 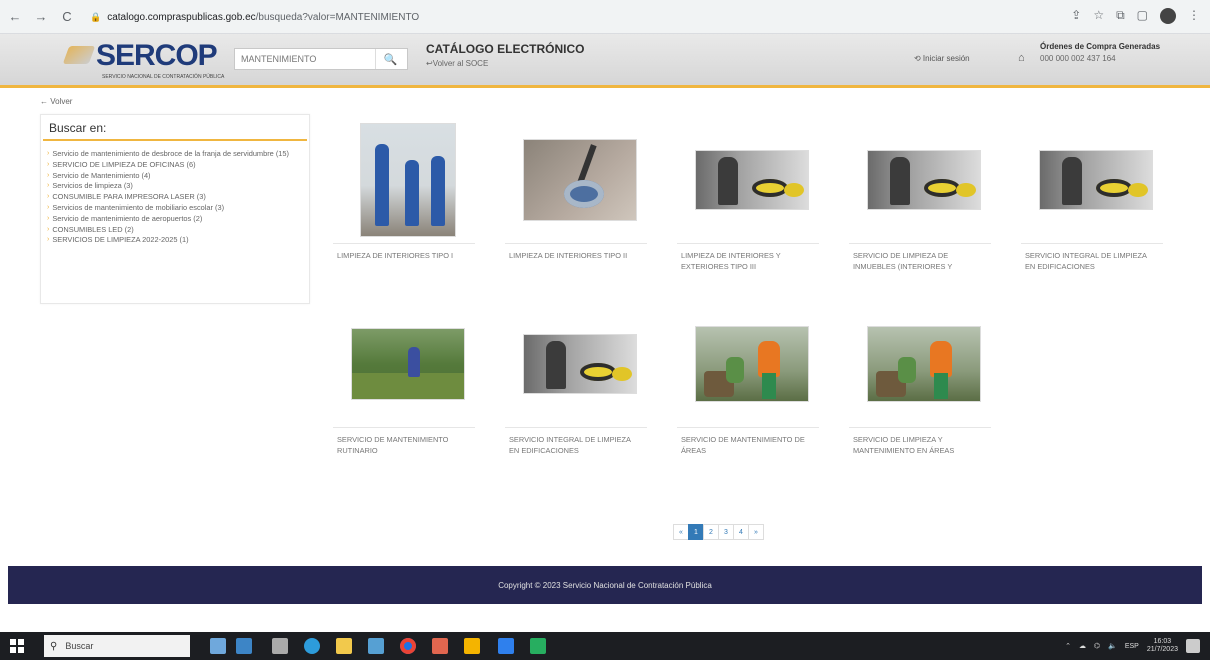 I want to click on sidebar-icon: ▢, so click(x=1142, y=16).